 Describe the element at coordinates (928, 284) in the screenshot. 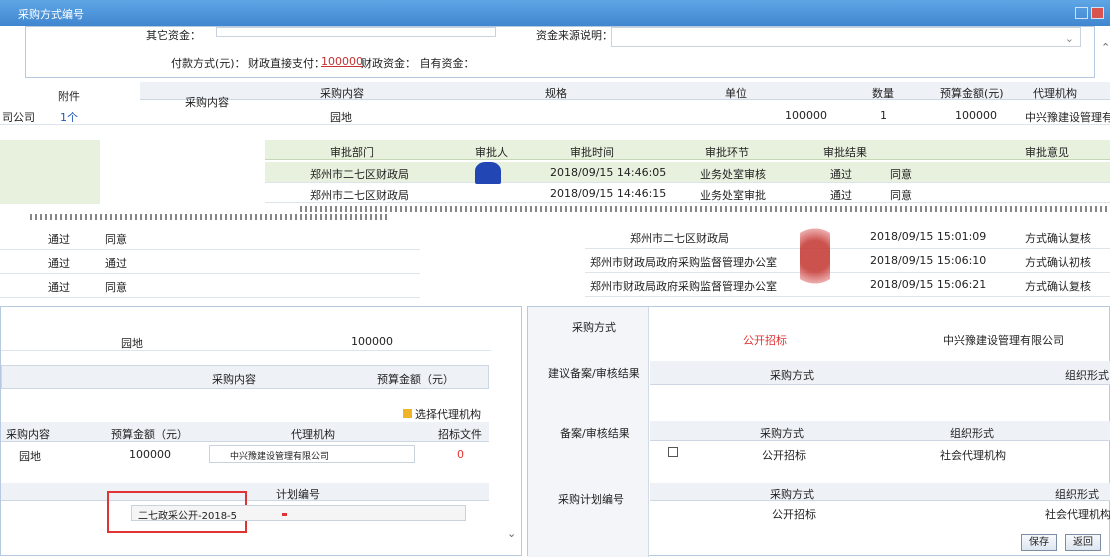

I see `row-time: 2018/09/15 15:06:21` at that location.